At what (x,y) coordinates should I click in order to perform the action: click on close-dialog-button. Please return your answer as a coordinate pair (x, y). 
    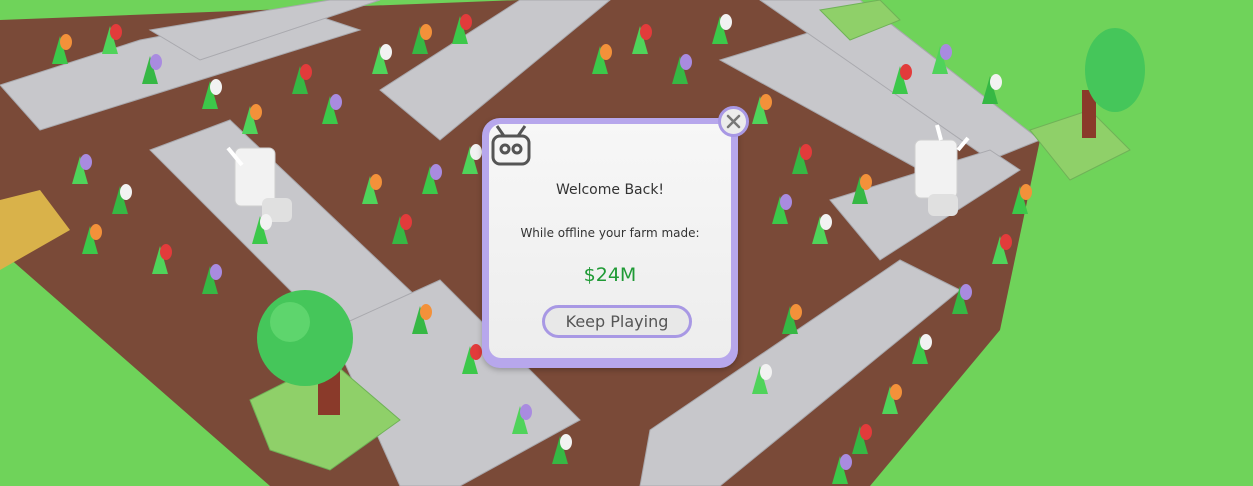
    Looking at the image, I should click on (733, 121).